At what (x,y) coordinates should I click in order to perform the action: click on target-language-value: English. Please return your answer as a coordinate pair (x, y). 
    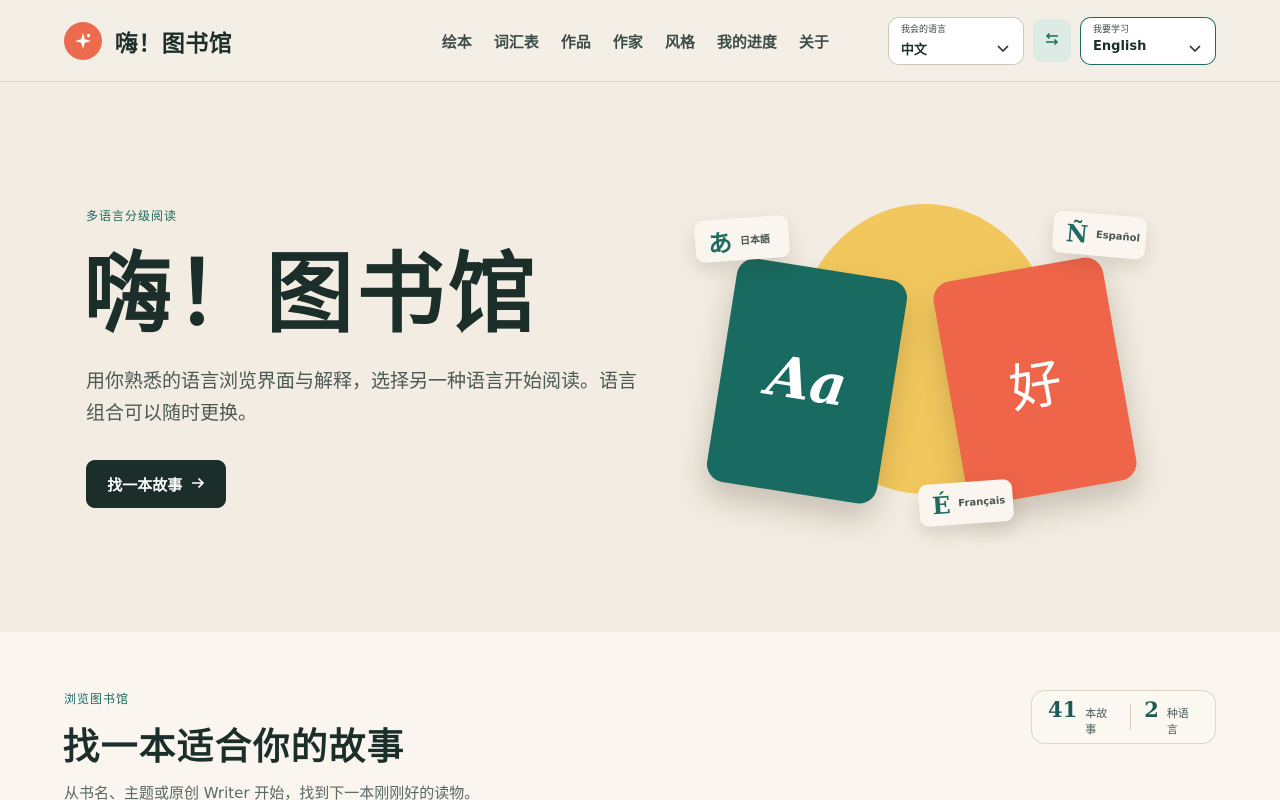
    Looking at the image, I should click on (1120, 46).